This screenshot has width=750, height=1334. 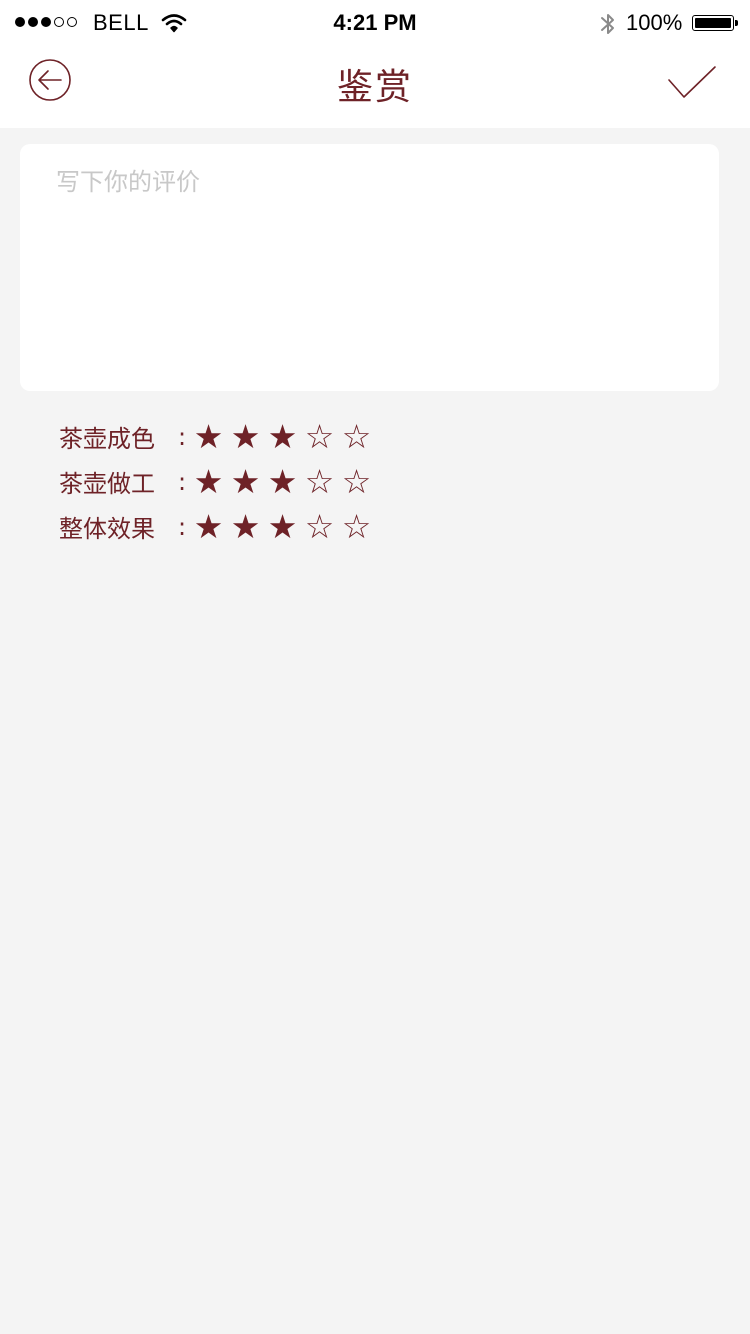 I want to click on rating-row-teapot-craft: 茶壶做工 : ★ ★ ★ ☆ ☆, so click(x=379, y=481).